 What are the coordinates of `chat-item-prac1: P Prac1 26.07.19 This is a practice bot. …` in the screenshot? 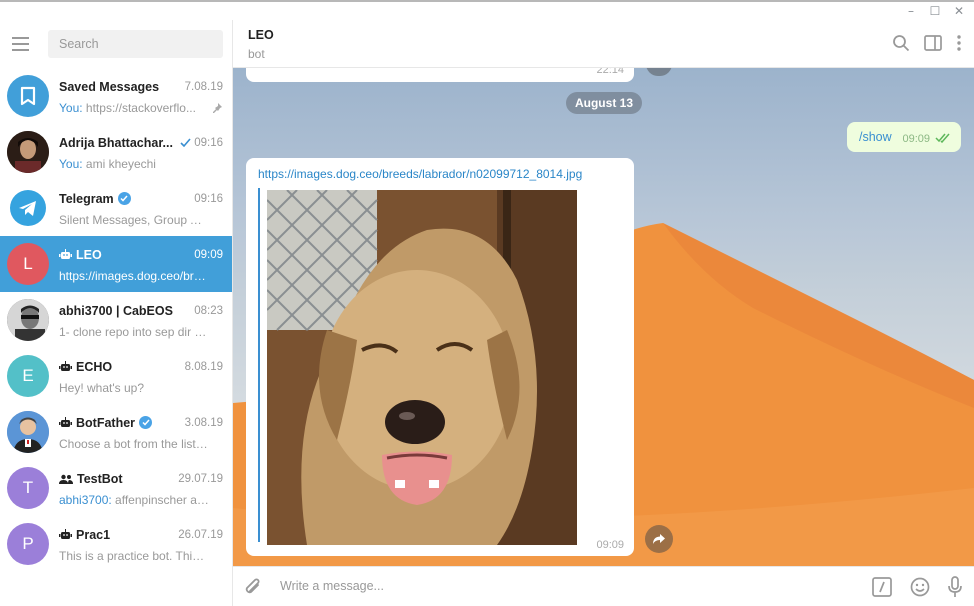 It's located at (116, 544).